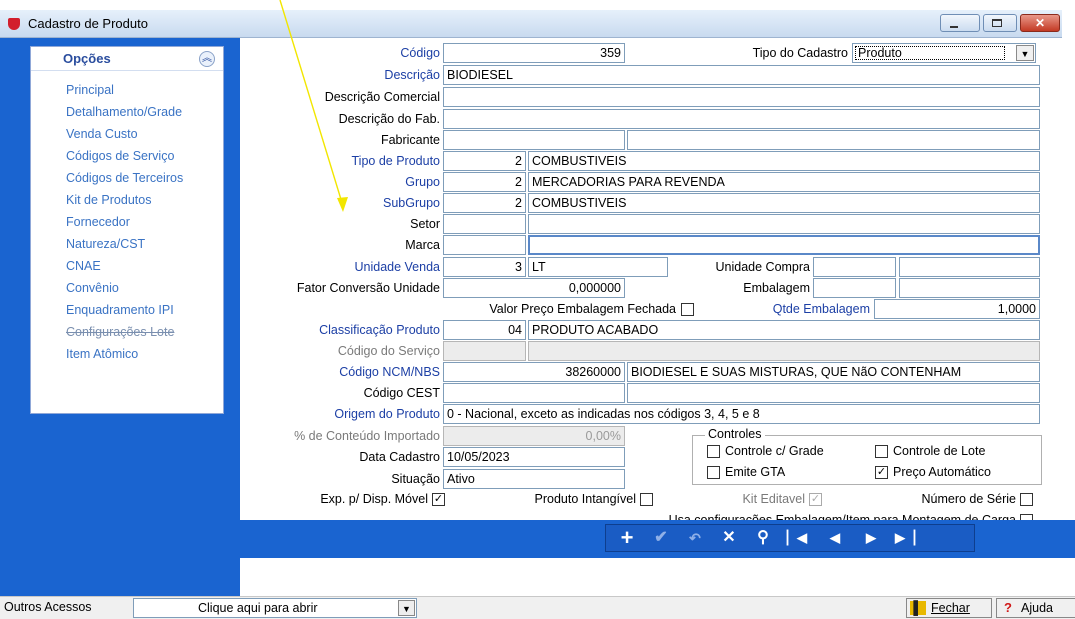 The image size is (1075, 619). Describe the element at coordinates (713, 451) in the screenshot. I see `controle-grade-checkbox` at that location.